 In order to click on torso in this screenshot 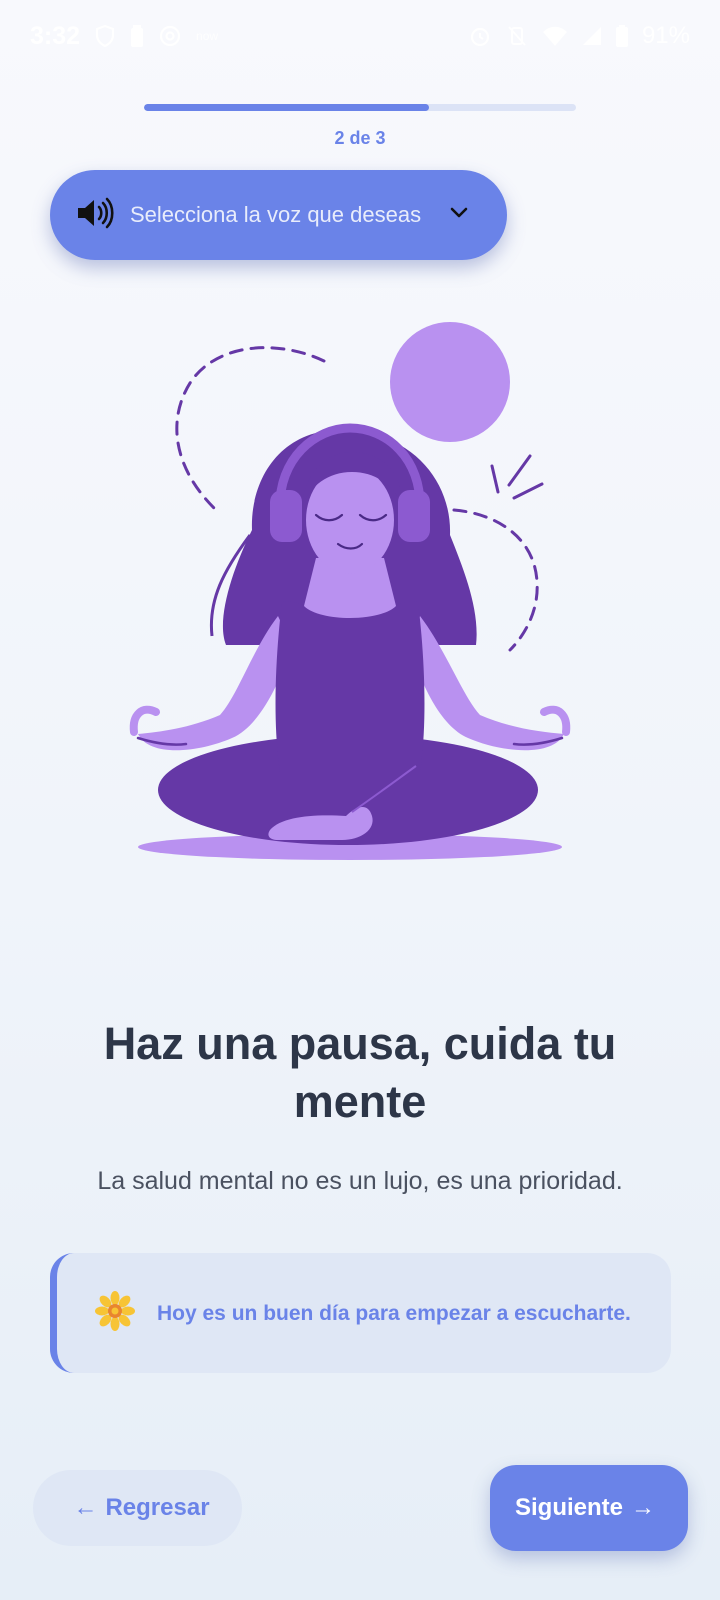, I will do `click(350, 686)`.